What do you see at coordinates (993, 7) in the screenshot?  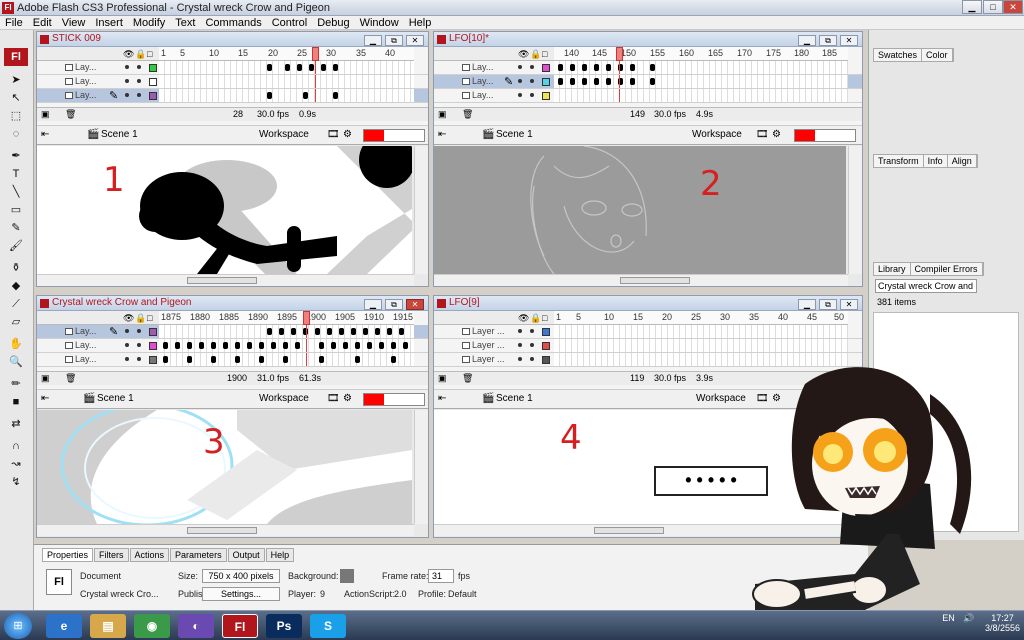 I see `maximize-button: □` at bounding box center [993, 7].